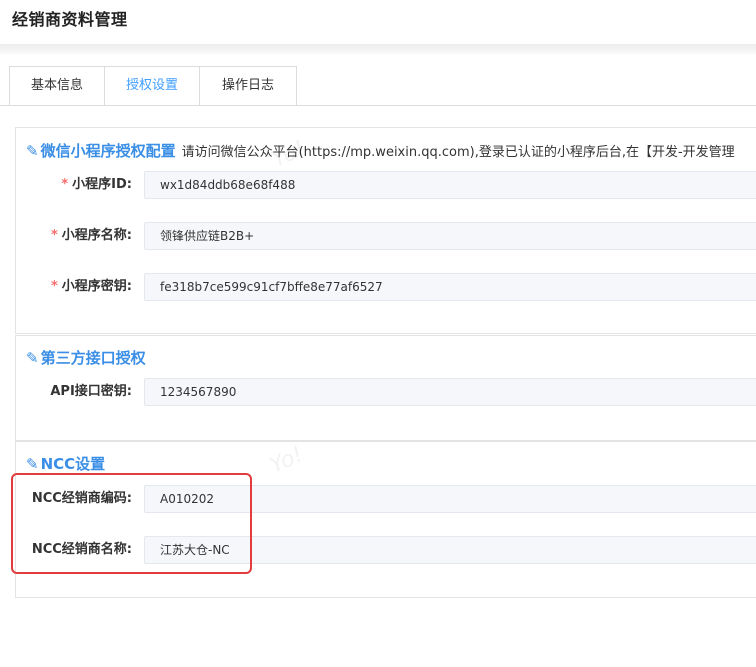 Image resolution: width=756 pixels, height=667 pixels. What do you see at coordinates (131, 523) in the screenshot?
I see `annotation-highlight-box` at bounding box center [131, 523].